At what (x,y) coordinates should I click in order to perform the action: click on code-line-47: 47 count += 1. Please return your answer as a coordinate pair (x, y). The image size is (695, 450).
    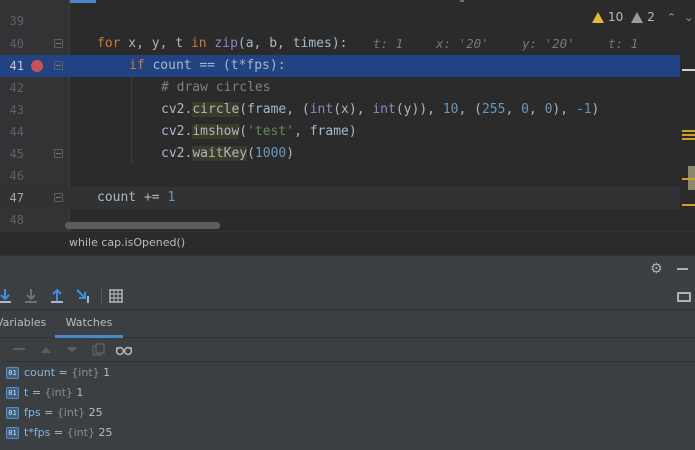
    Looking at the image, I should click on (340, 198).